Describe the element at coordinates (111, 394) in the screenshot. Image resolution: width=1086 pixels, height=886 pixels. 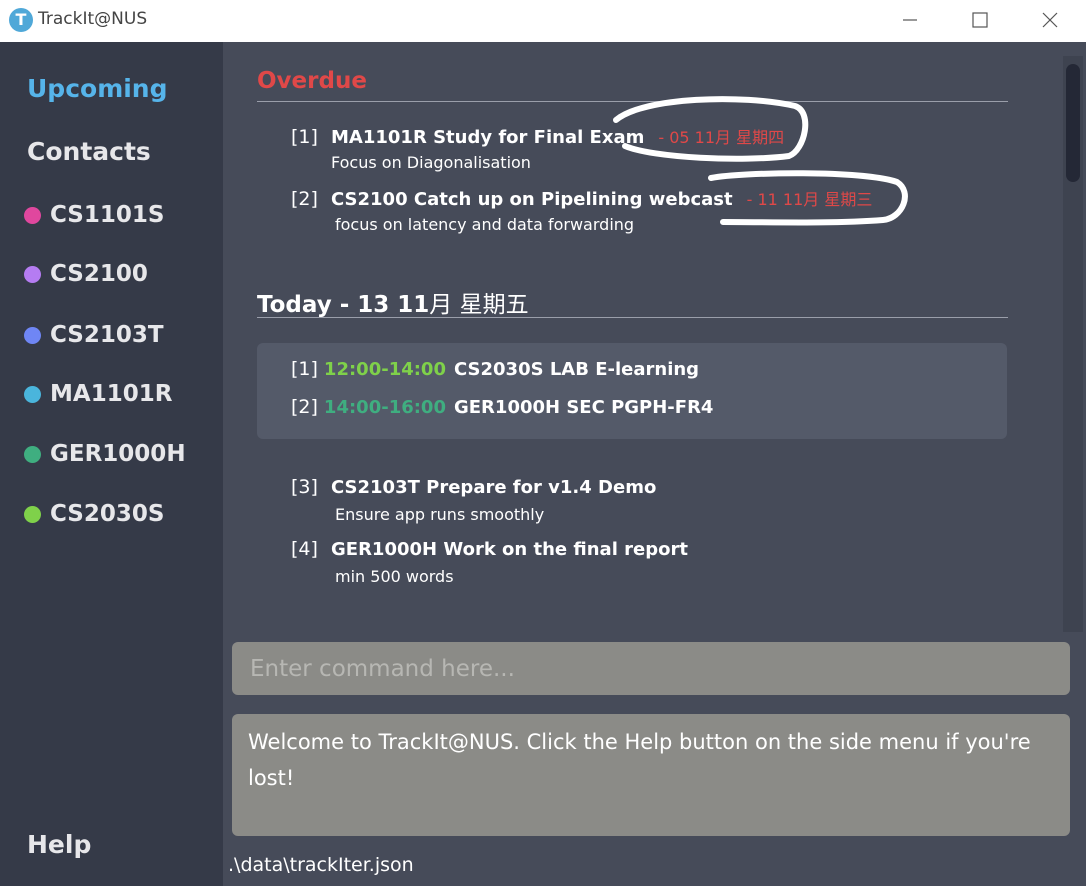
I see `module-label: MA1101R` at that location.